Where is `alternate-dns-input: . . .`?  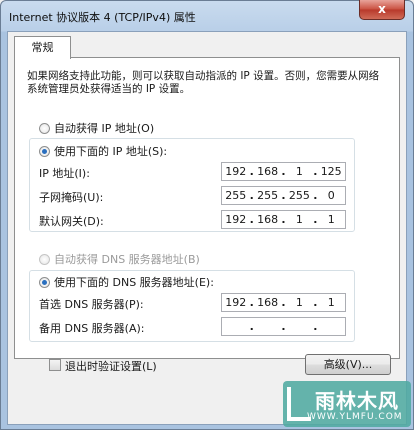
alternate-dns-input: . . . is located at coordinates (283, 326).